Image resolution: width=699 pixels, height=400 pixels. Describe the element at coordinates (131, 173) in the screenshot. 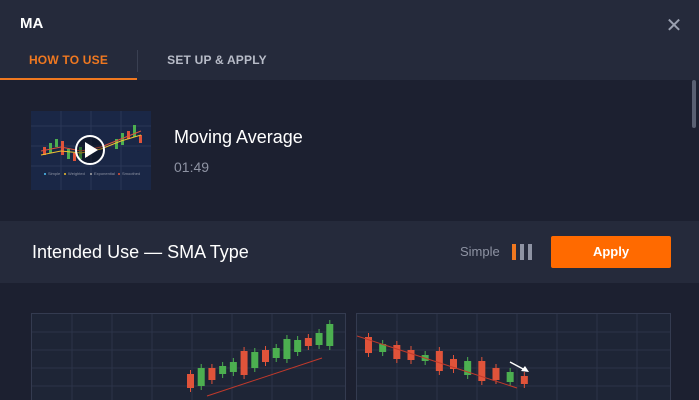

I see `svg-text: Smoothed` at that location.